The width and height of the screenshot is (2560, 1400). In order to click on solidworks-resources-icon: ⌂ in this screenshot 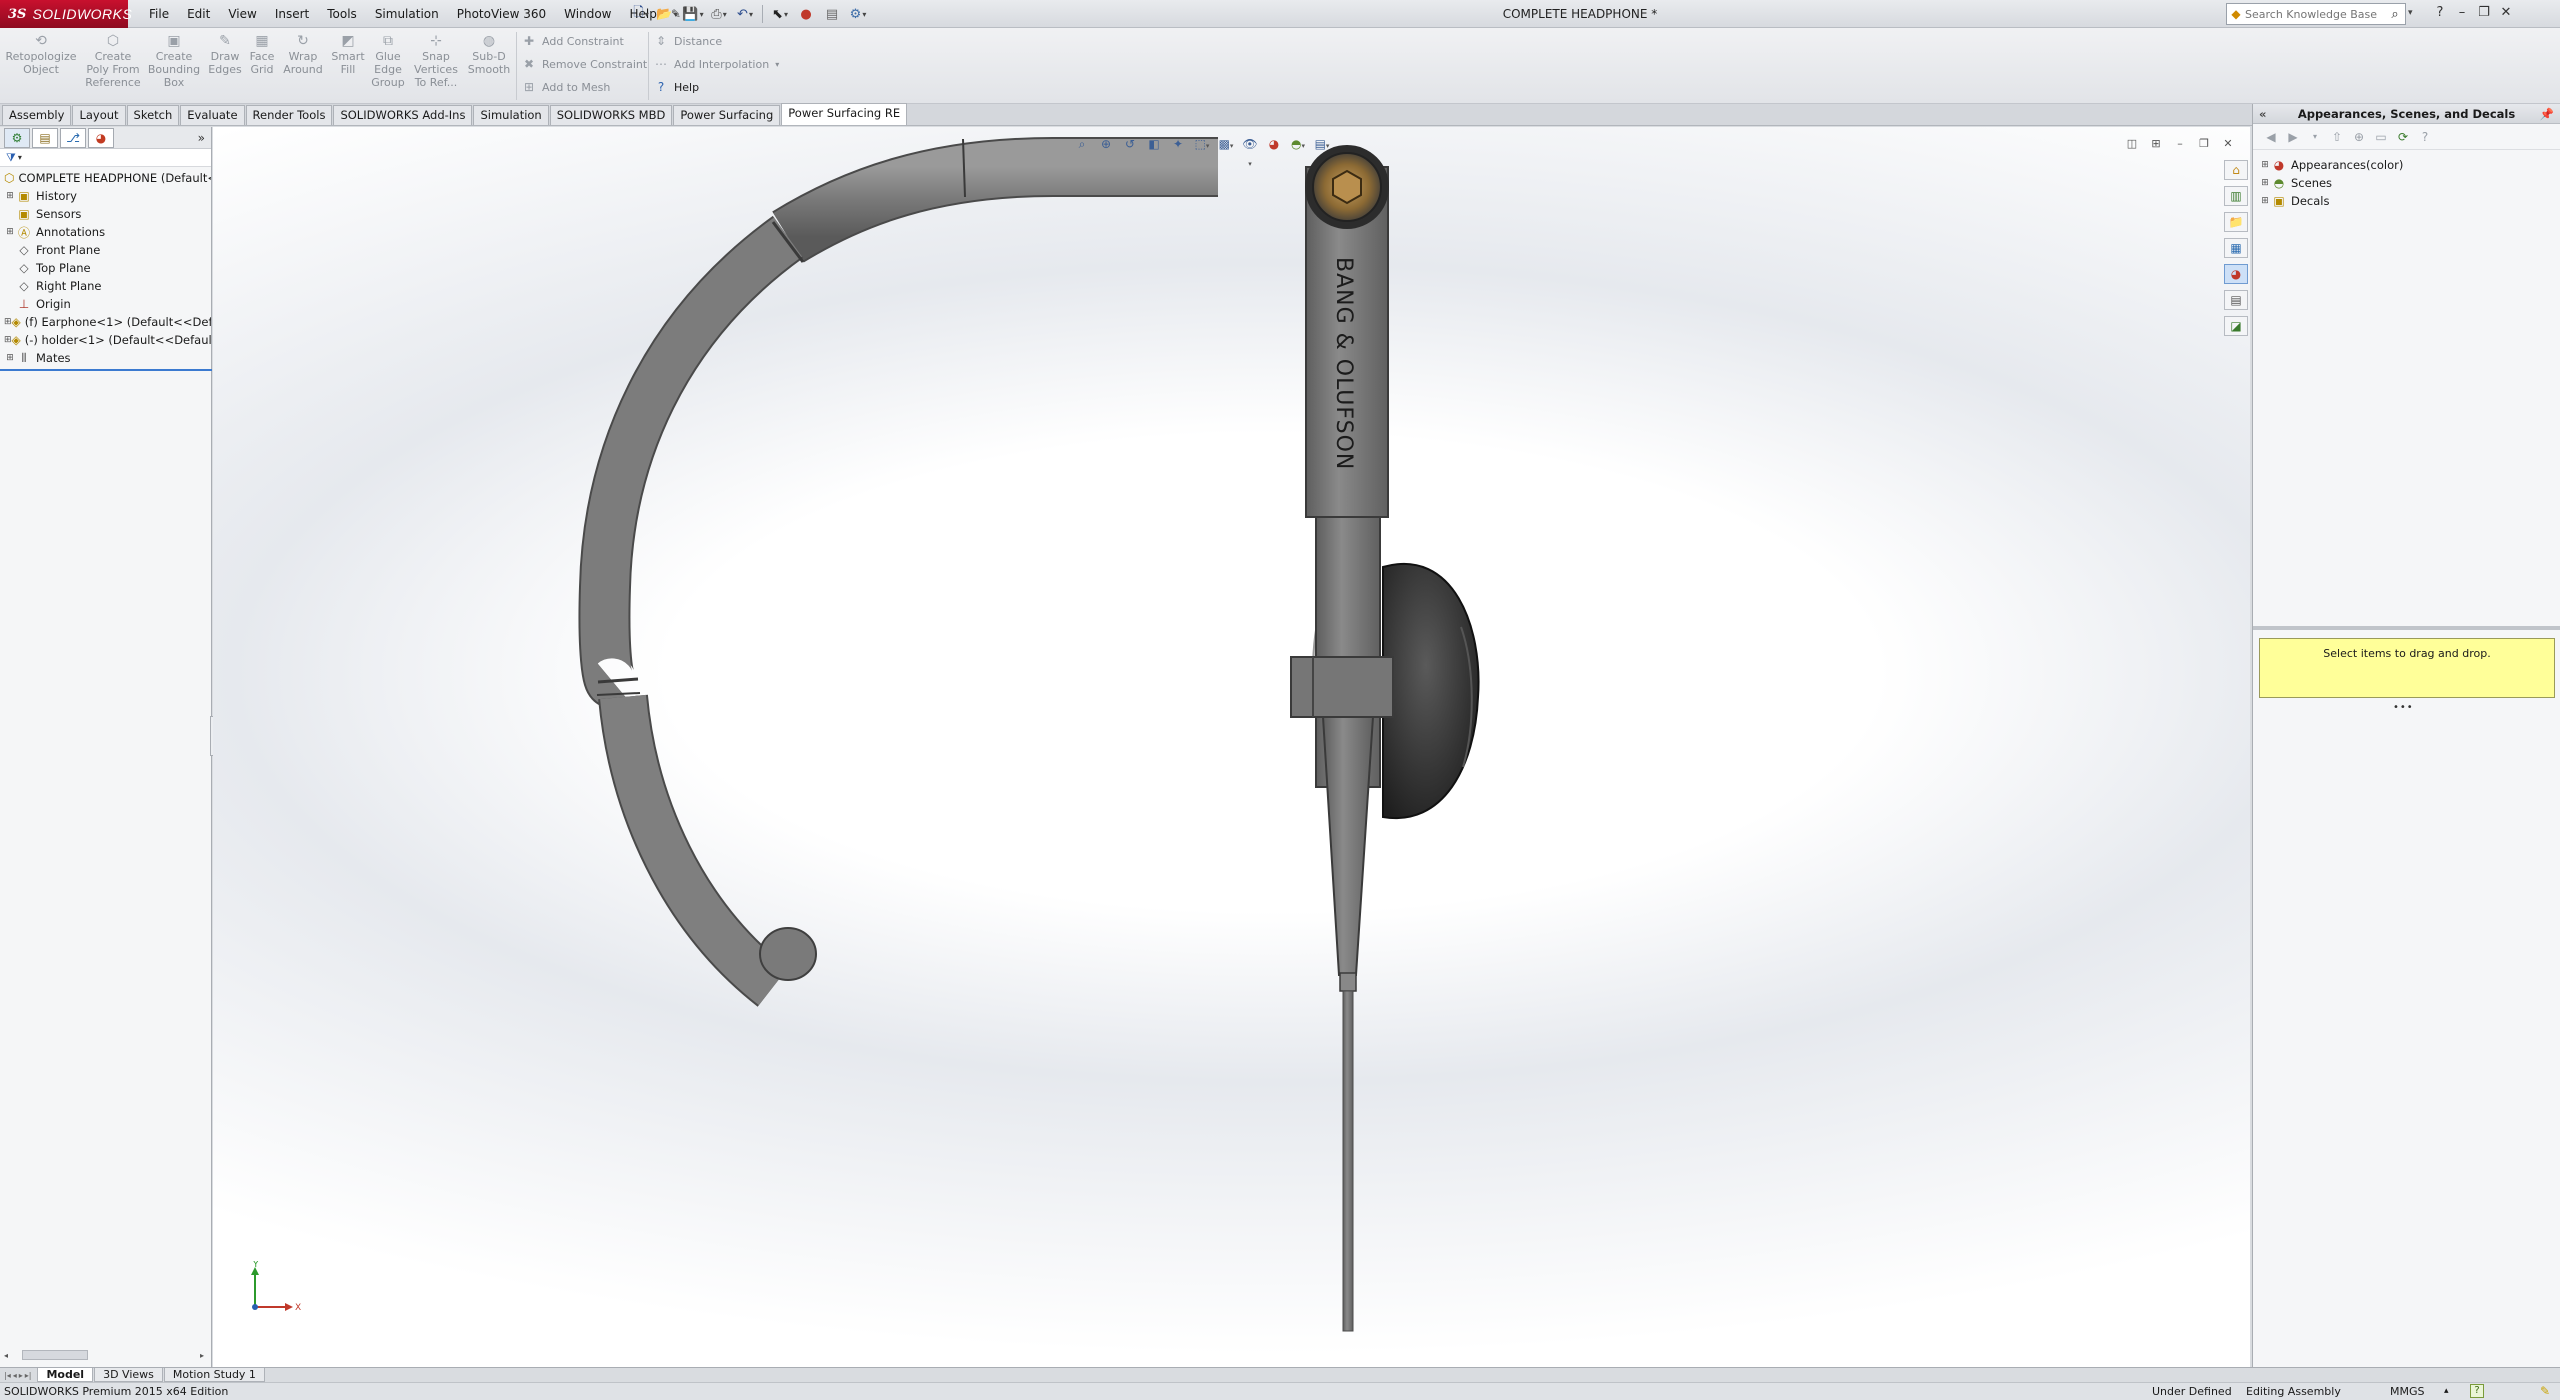, I will do `click(2236, 170)`.